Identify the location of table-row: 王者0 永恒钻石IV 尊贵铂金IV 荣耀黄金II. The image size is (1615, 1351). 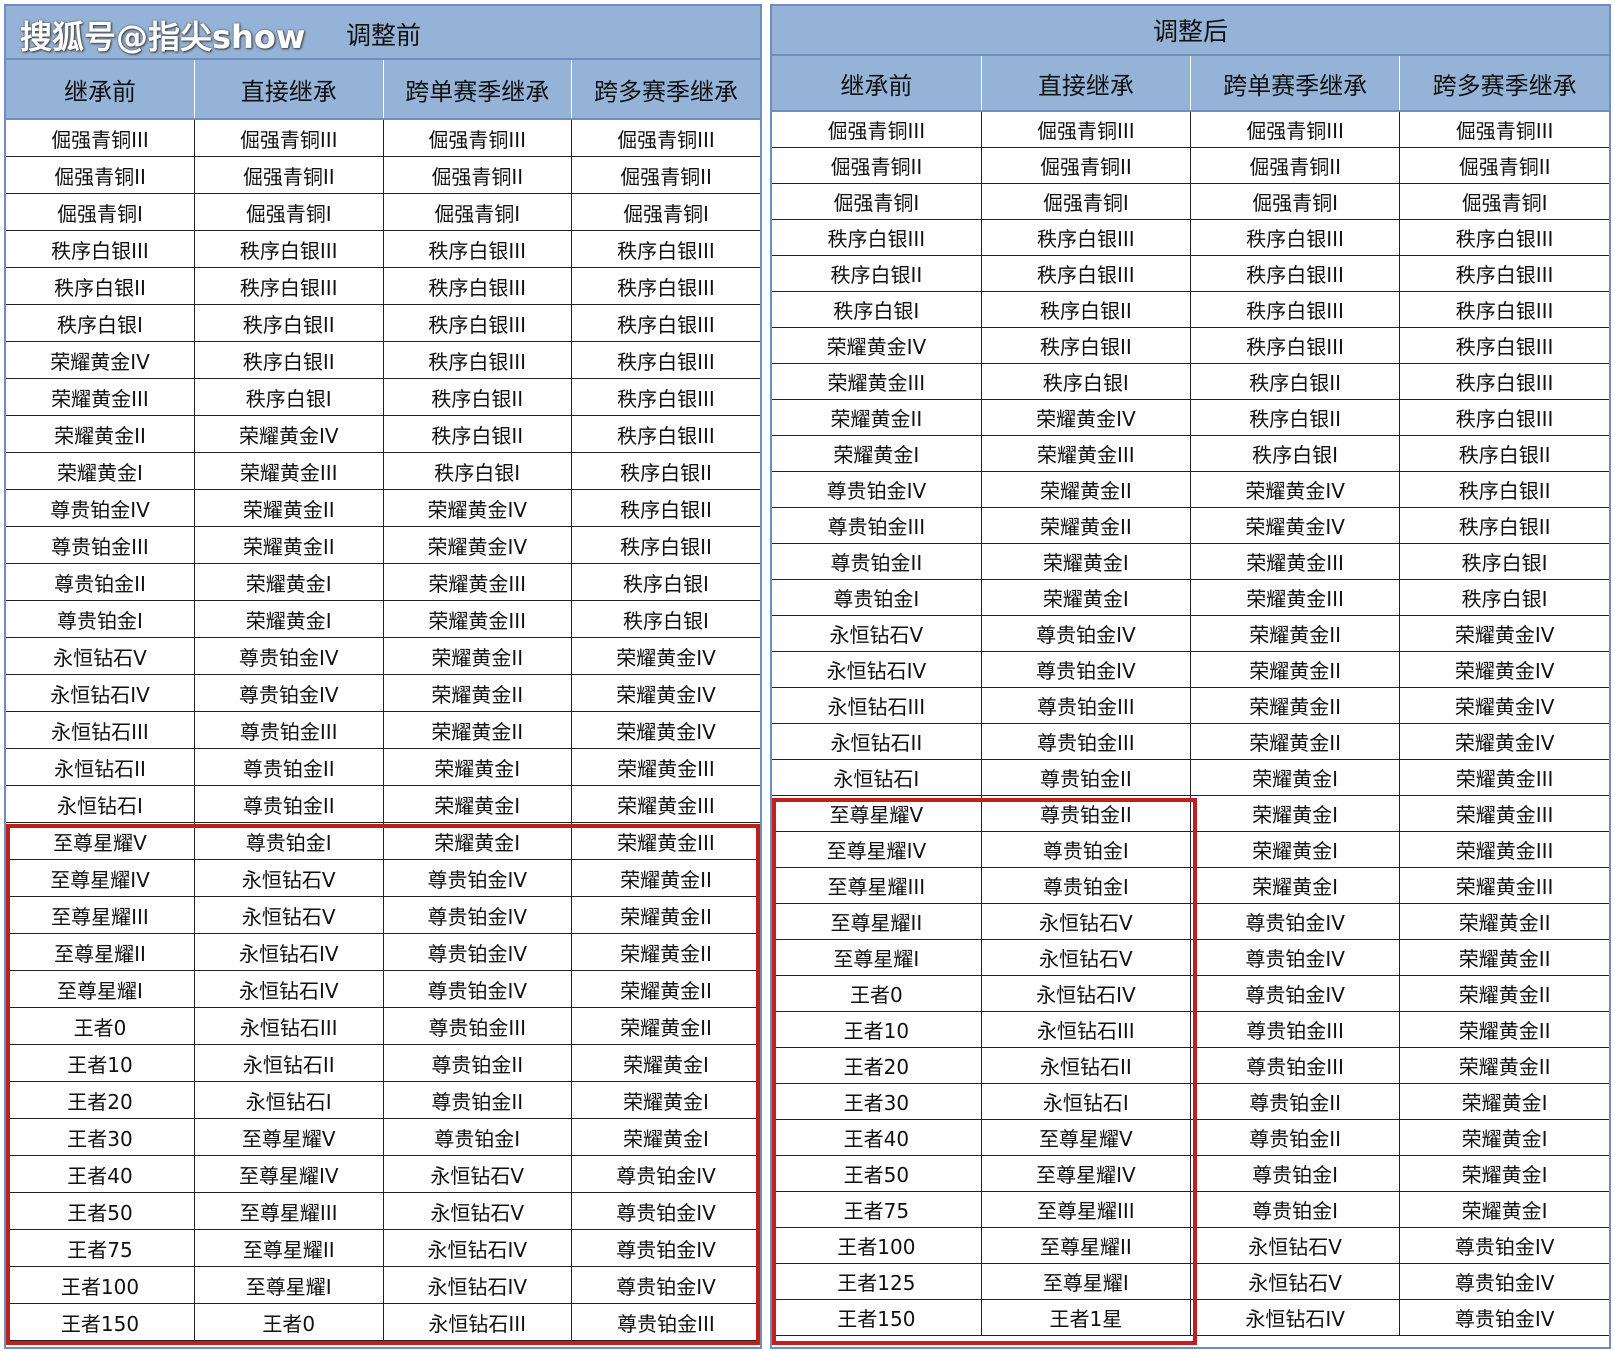
(1190, 993).